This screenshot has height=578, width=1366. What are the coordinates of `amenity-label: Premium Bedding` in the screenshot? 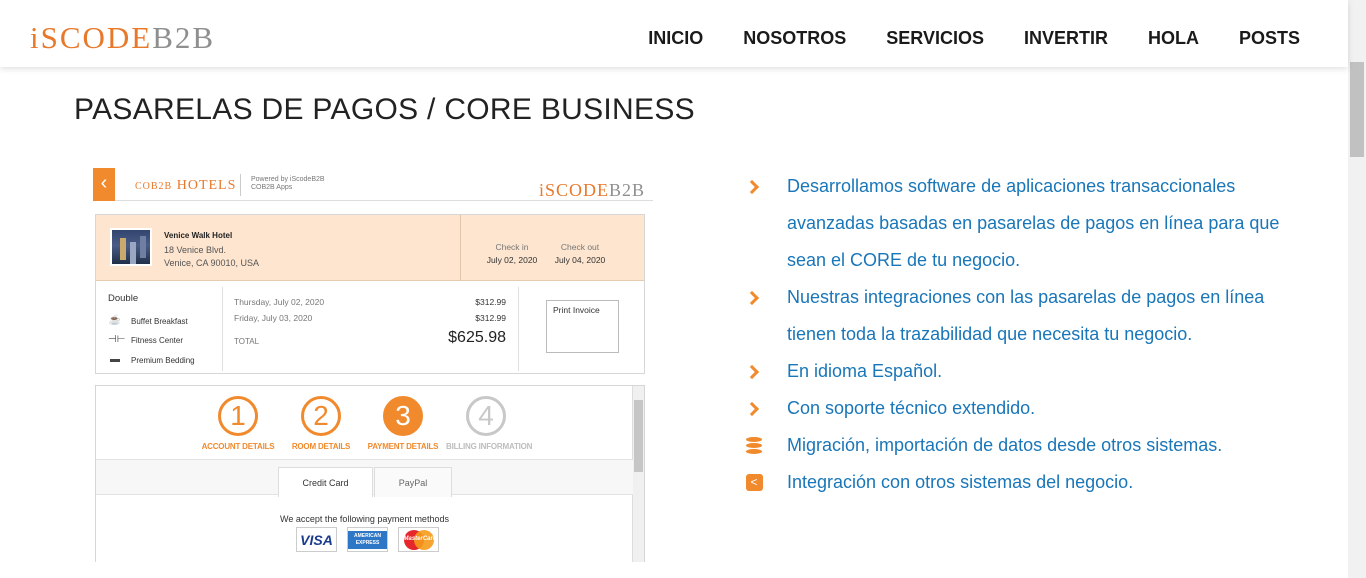 It's located at (163, 360).